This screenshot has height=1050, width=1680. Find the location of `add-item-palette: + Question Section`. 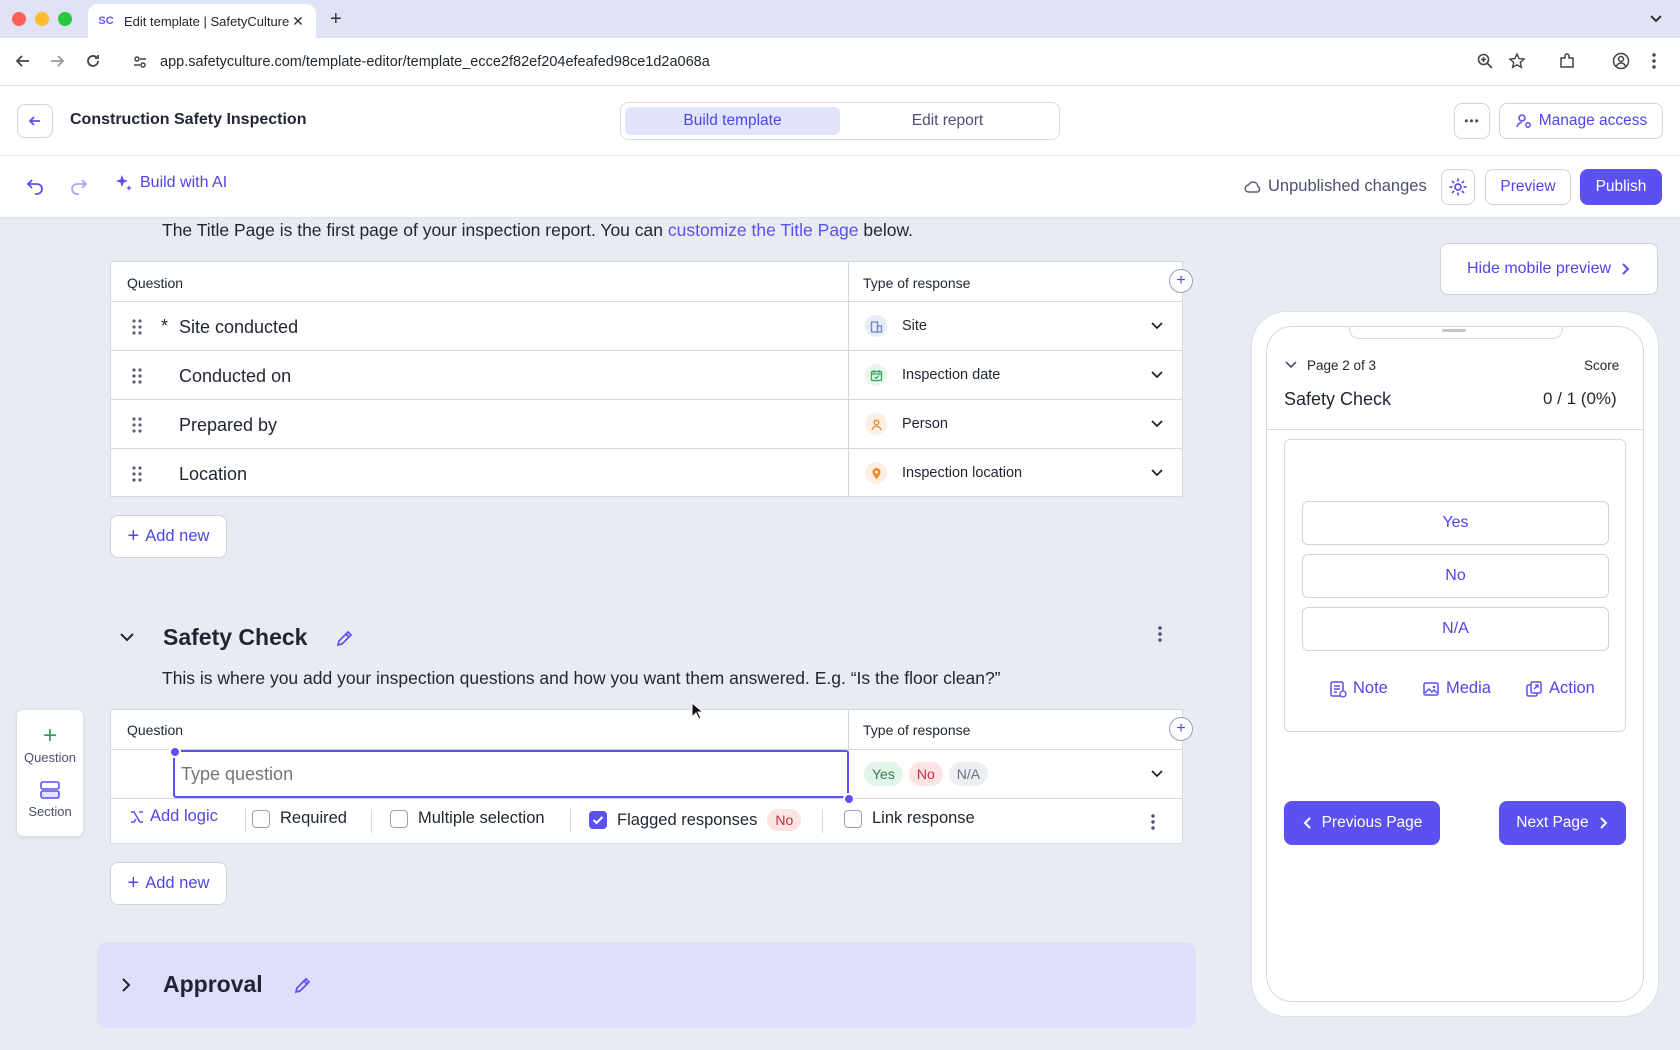

add-item-palette: + Question Section is located at coordinates (50, 773).